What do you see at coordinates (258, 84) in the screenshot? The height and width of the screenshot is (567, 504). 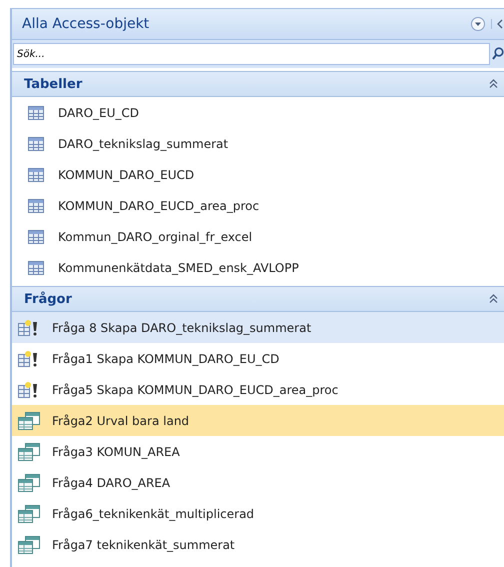 I see `group-header: Tabeller` at bounding box center [258, 84].